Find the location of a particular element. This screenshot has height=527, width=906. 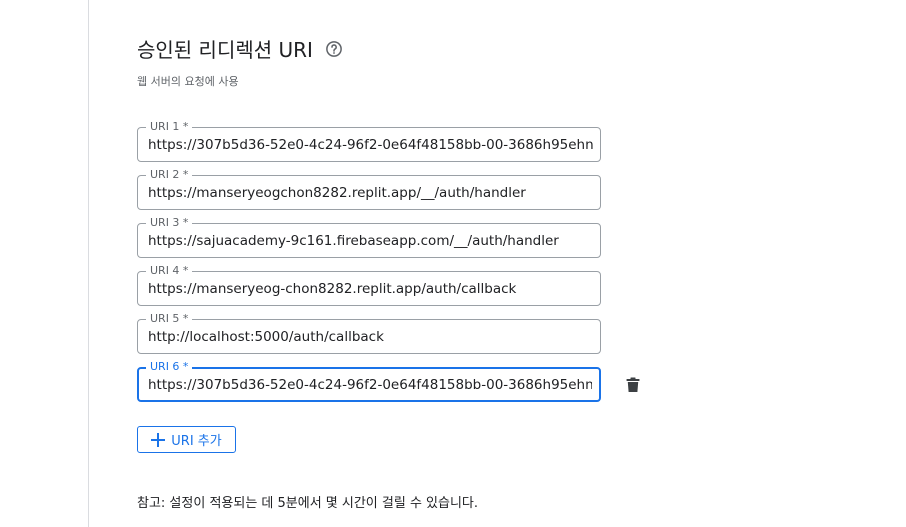

left-divider is located at coordinates (88, 263).